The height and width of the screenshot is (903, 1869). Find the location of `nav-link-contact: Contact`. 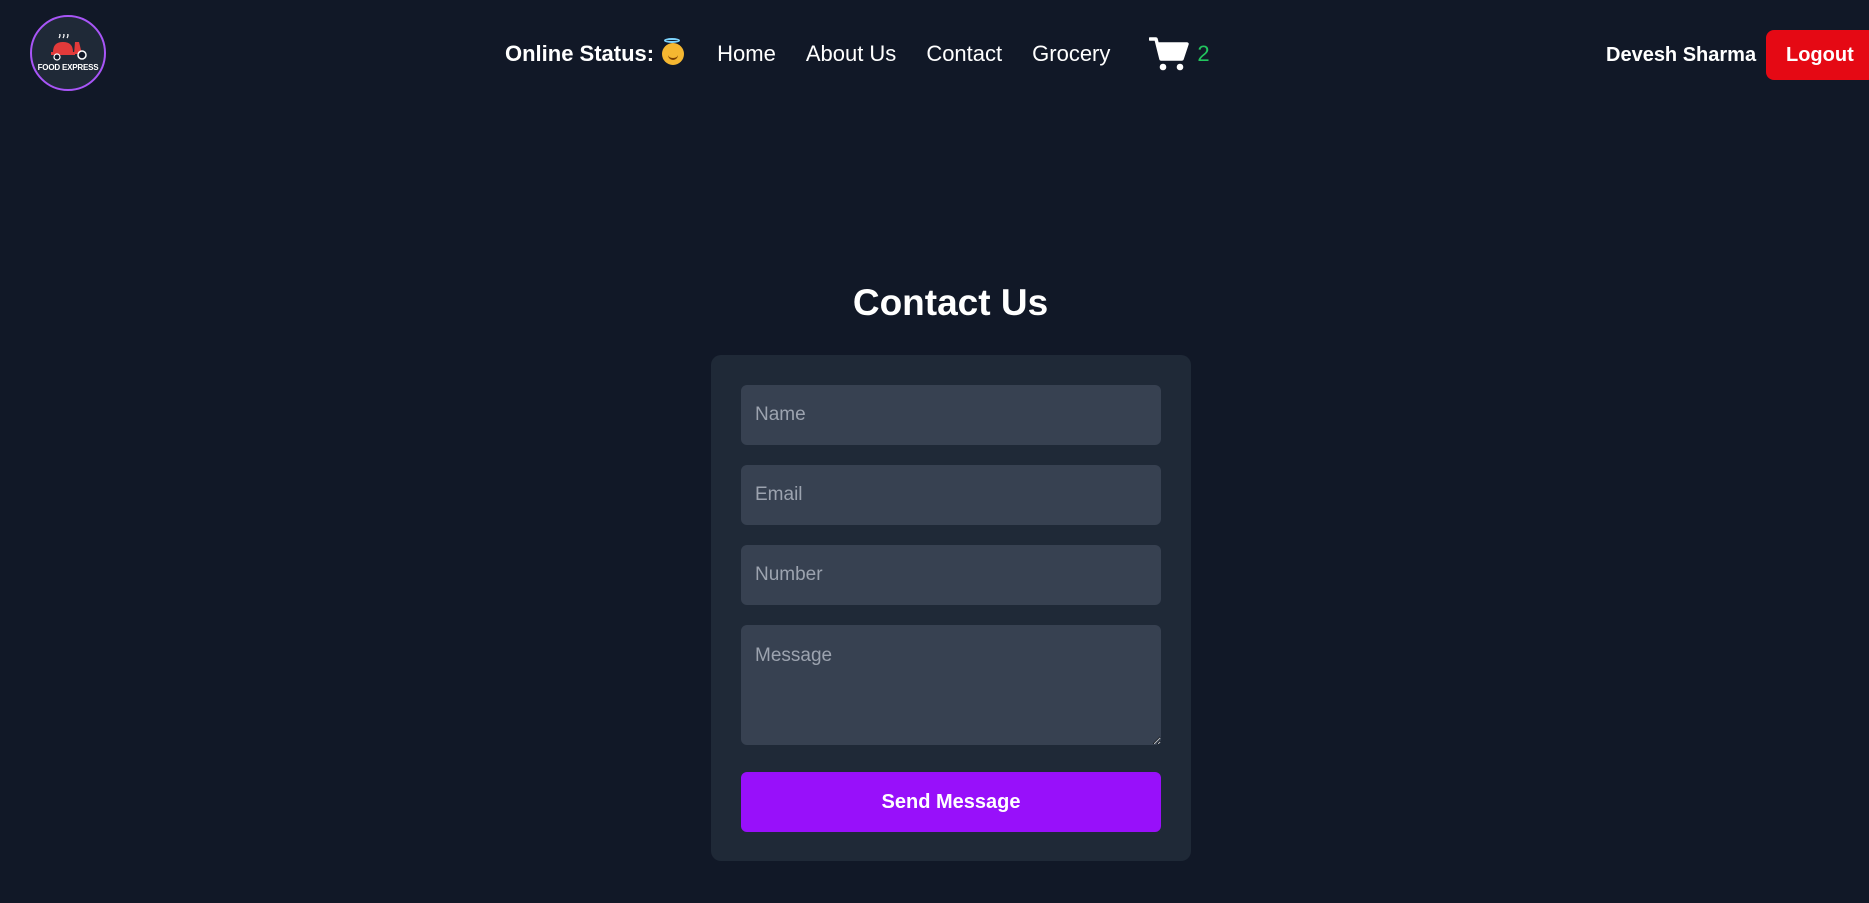

nav-link-contact: Contact is located at coordinates (964, 54).